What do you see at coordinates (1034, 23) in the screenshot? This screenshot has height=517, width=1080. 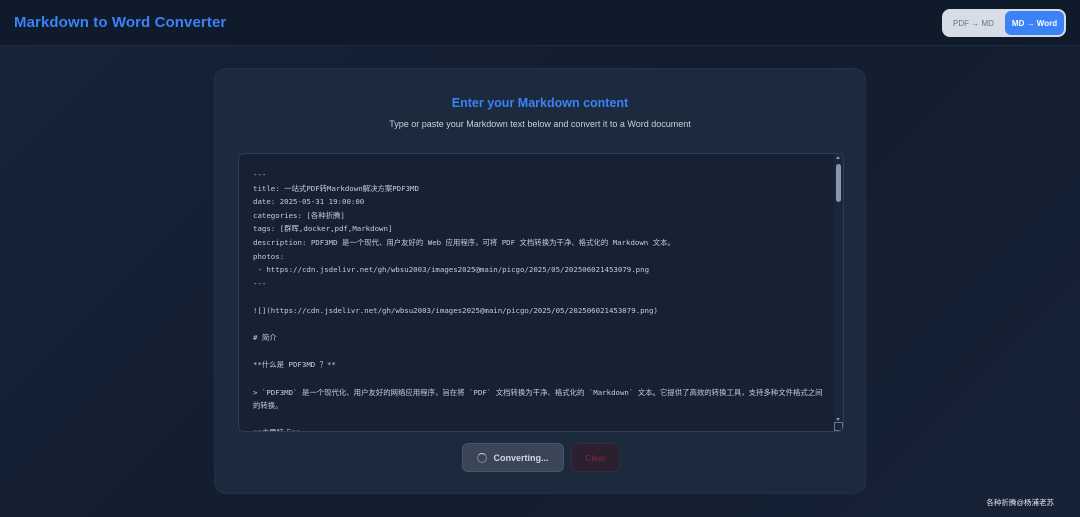 I see `md-to-word-button: MD → Word` at bounding box center [1034, 23].